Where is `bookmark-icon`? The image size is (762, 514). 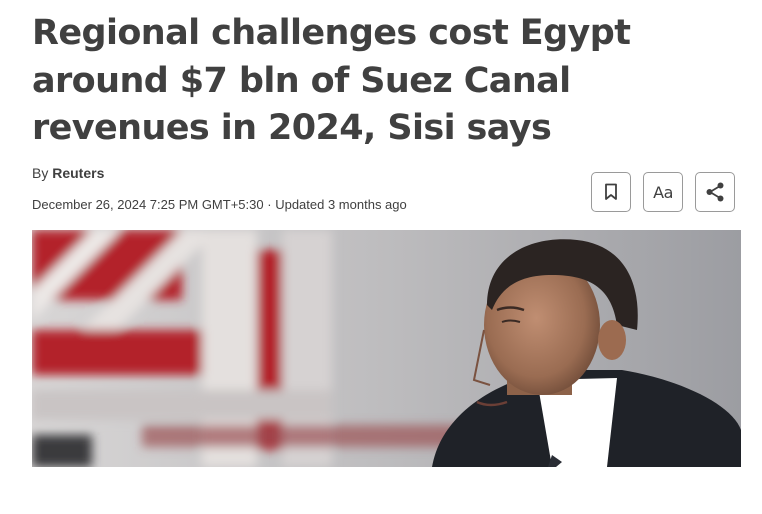
bookmark-icon is located at coordinates (611, 191).